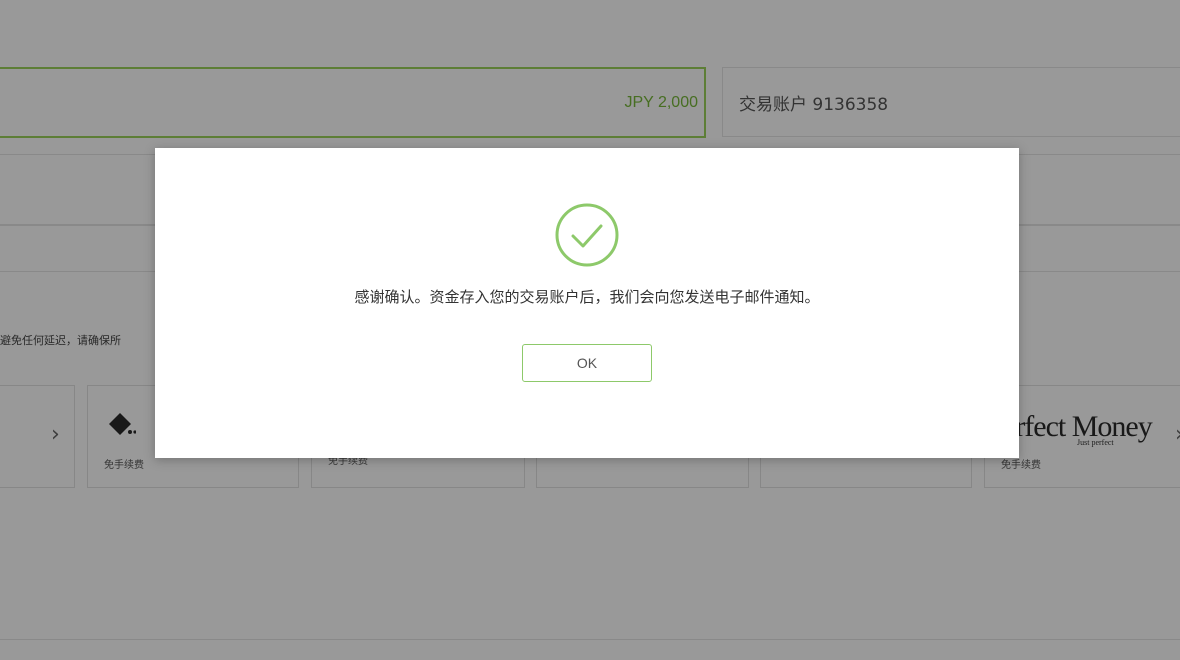  I want to click on ok-button: OK, so click(587, 363).